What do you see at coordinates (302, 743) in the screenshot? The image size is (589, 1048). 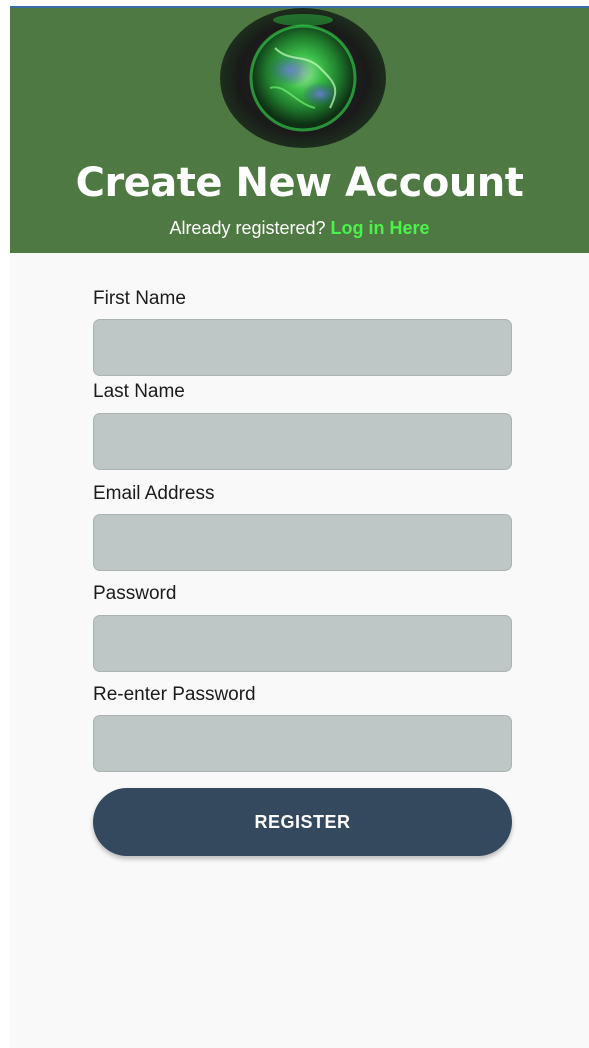 I see `confirm-password-field` at bounding box center [302, 743].